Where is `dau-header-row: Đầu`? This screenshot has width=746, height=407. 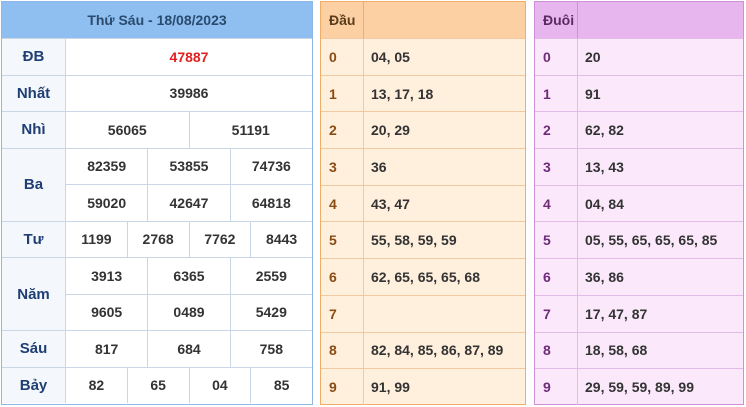 dau-header-row: Đầu is located at coordinates (423, 20).